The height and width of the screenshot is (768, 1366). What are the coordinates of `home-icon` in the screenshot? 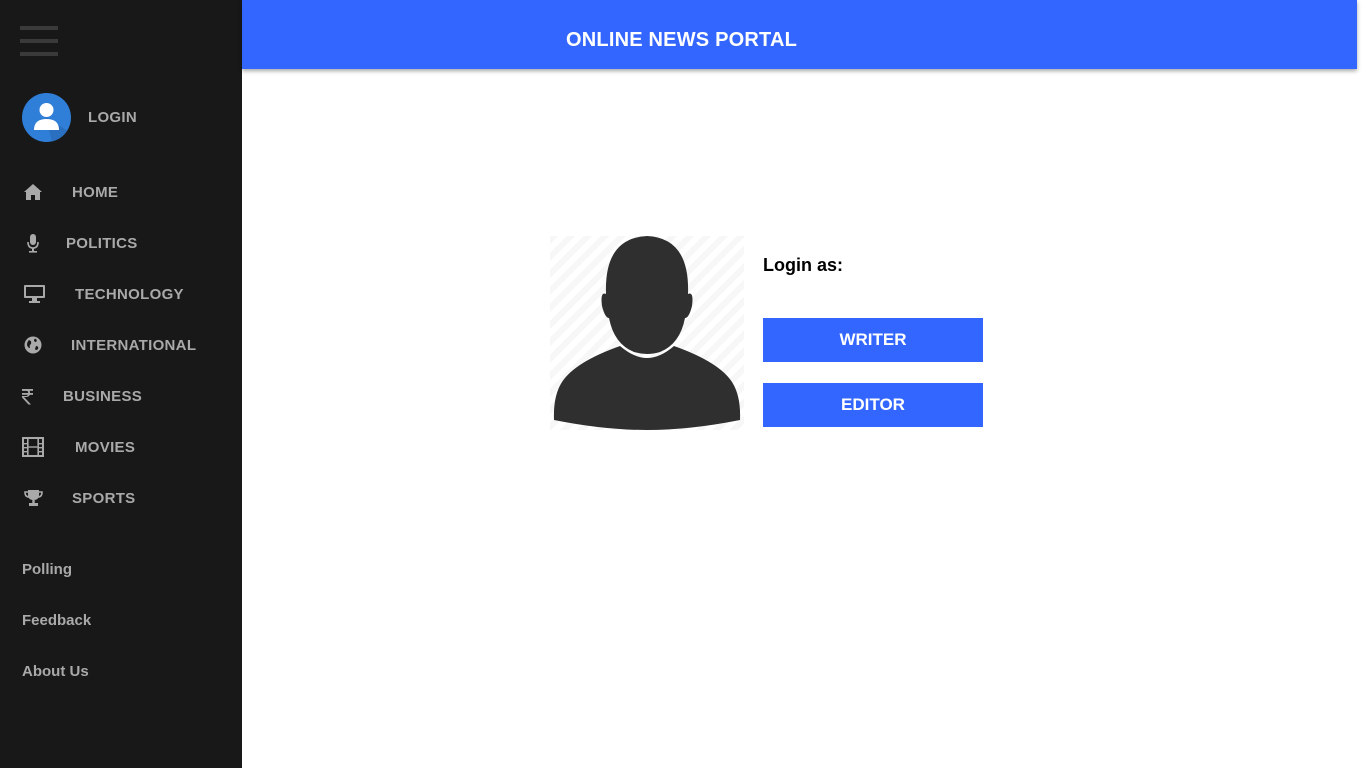 It's located at (33, 192).